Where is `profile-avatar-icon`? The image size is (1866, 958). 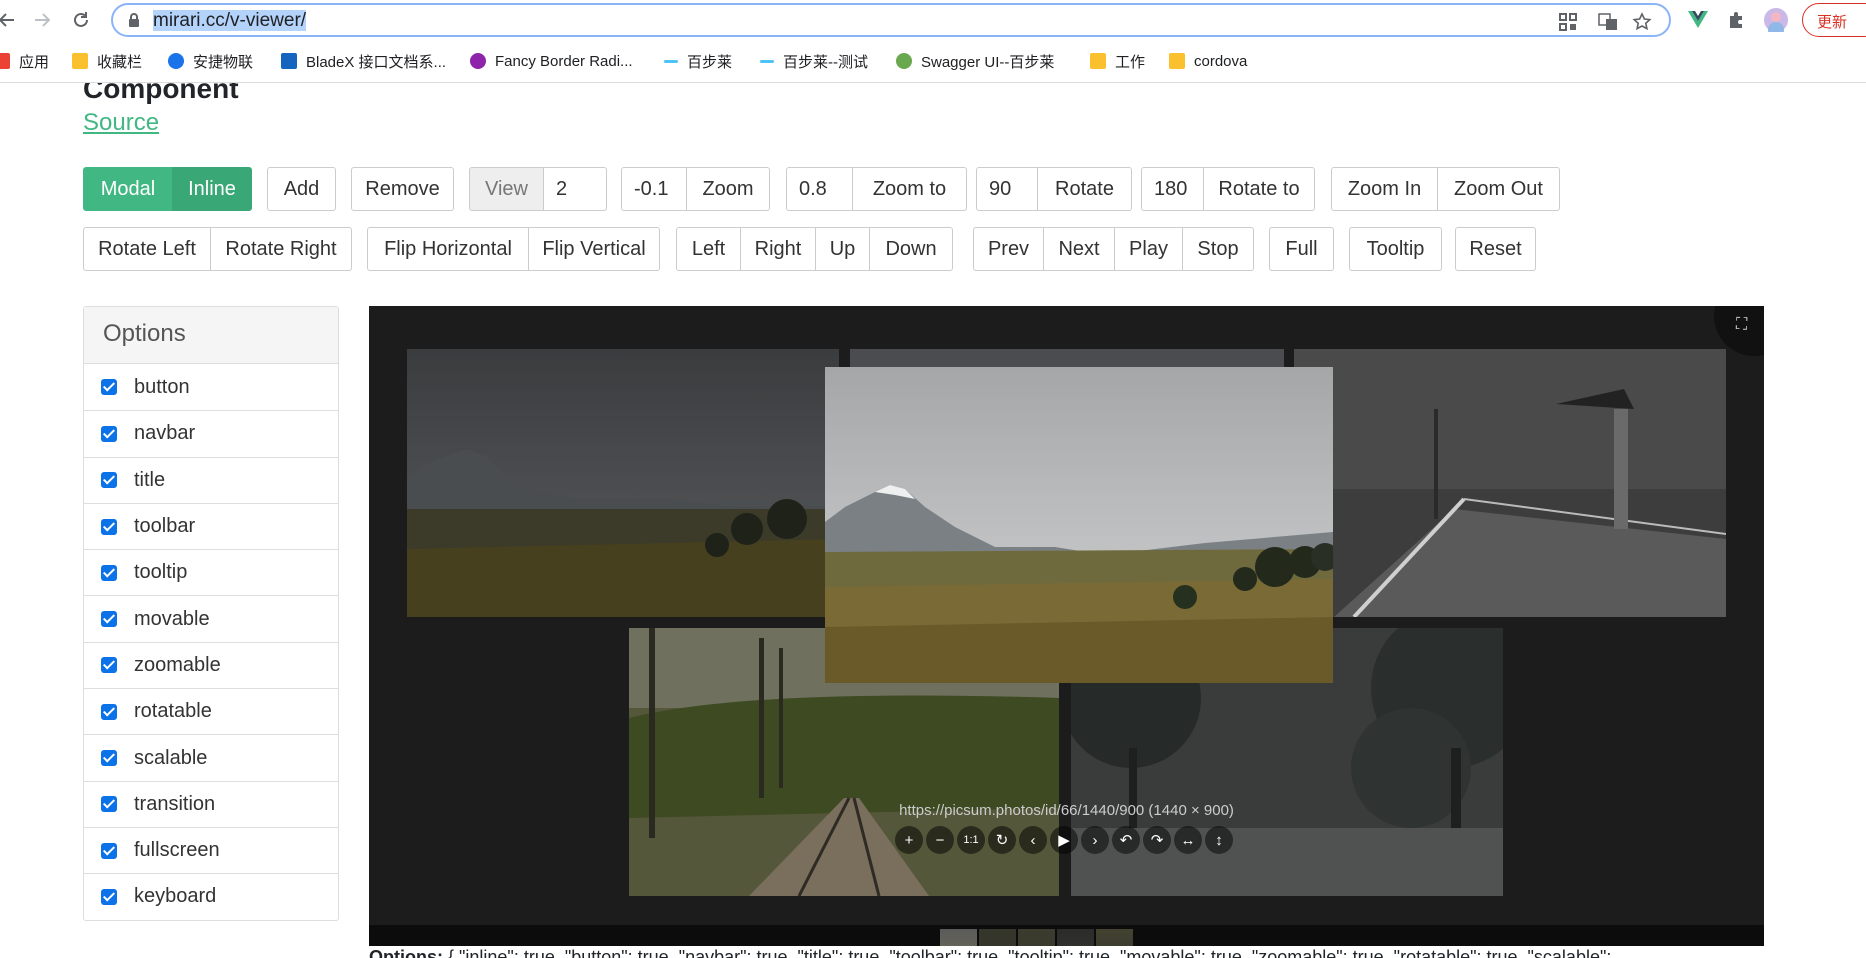
profile-avatar-icon is located at coordinates (1776, 20).